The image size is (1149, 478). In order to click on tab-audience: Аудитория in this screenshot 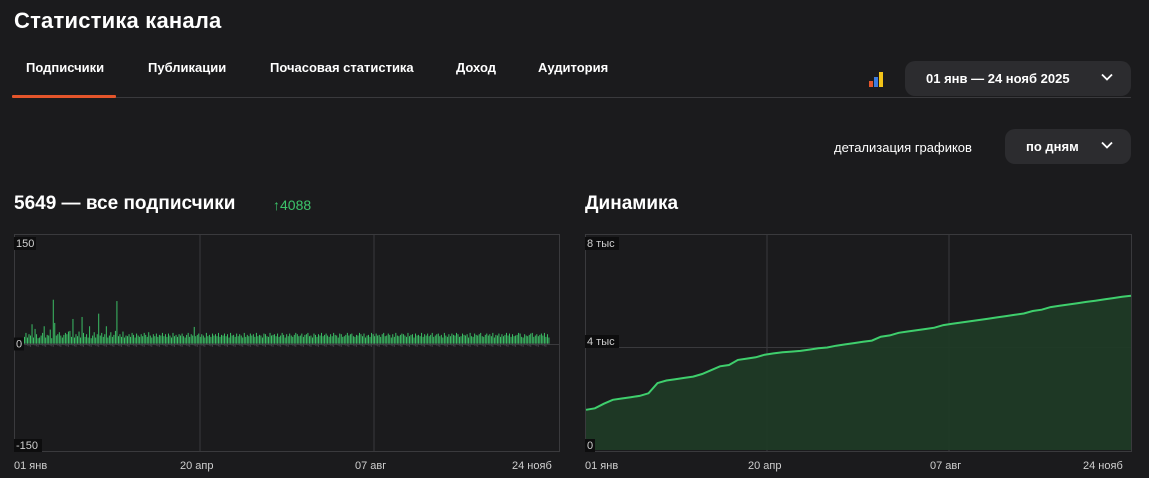, I will do `click(573, 78)`.